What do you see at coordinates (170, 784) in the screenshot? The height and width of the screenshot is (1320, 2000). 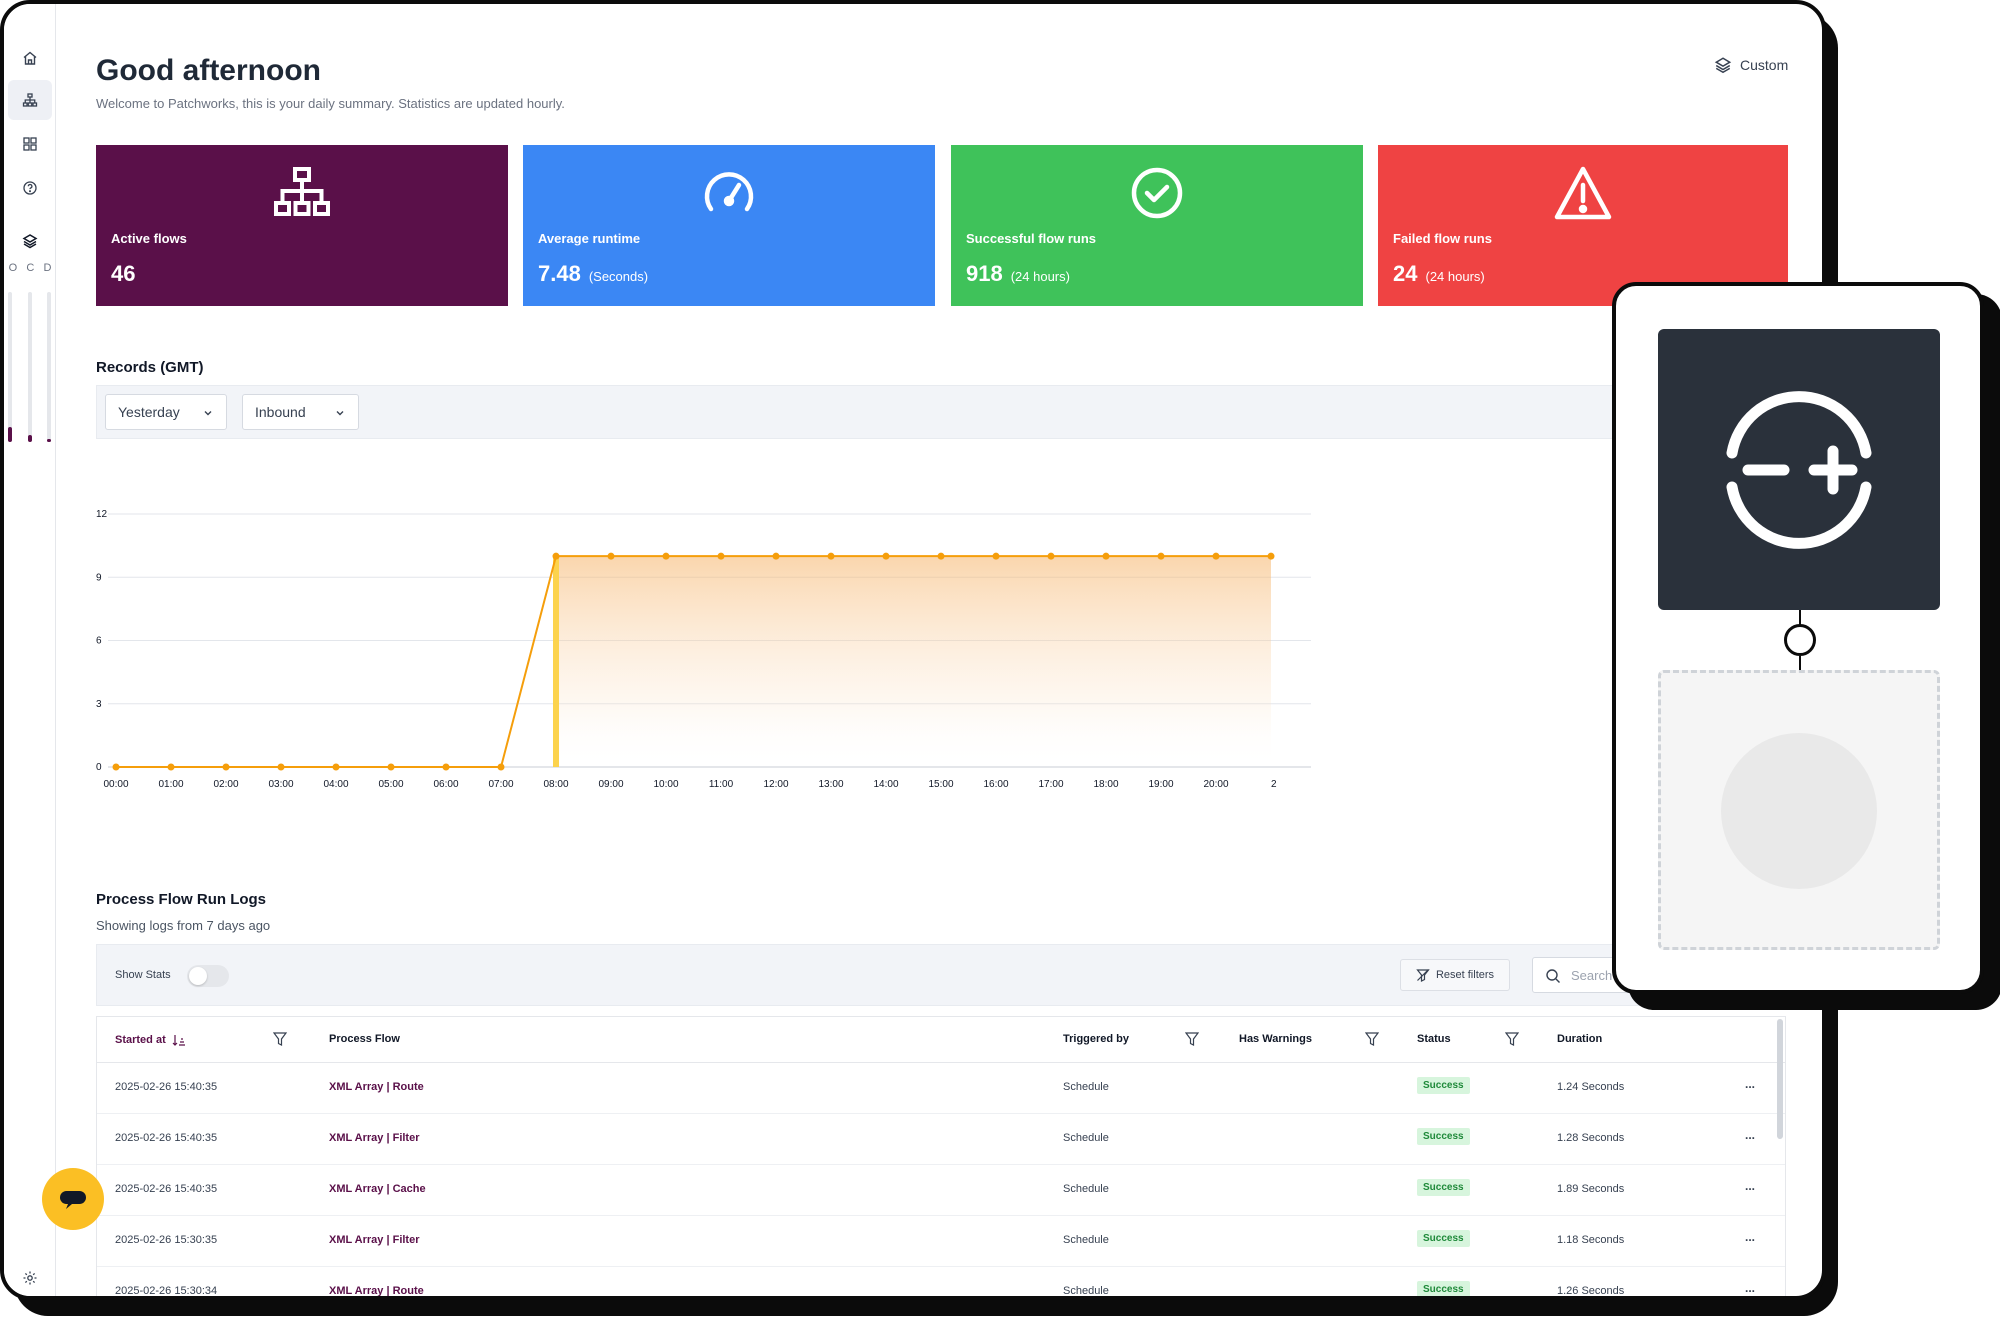 I see `chart-x-tick-label: 01:00` at bounding box center [170, 784].